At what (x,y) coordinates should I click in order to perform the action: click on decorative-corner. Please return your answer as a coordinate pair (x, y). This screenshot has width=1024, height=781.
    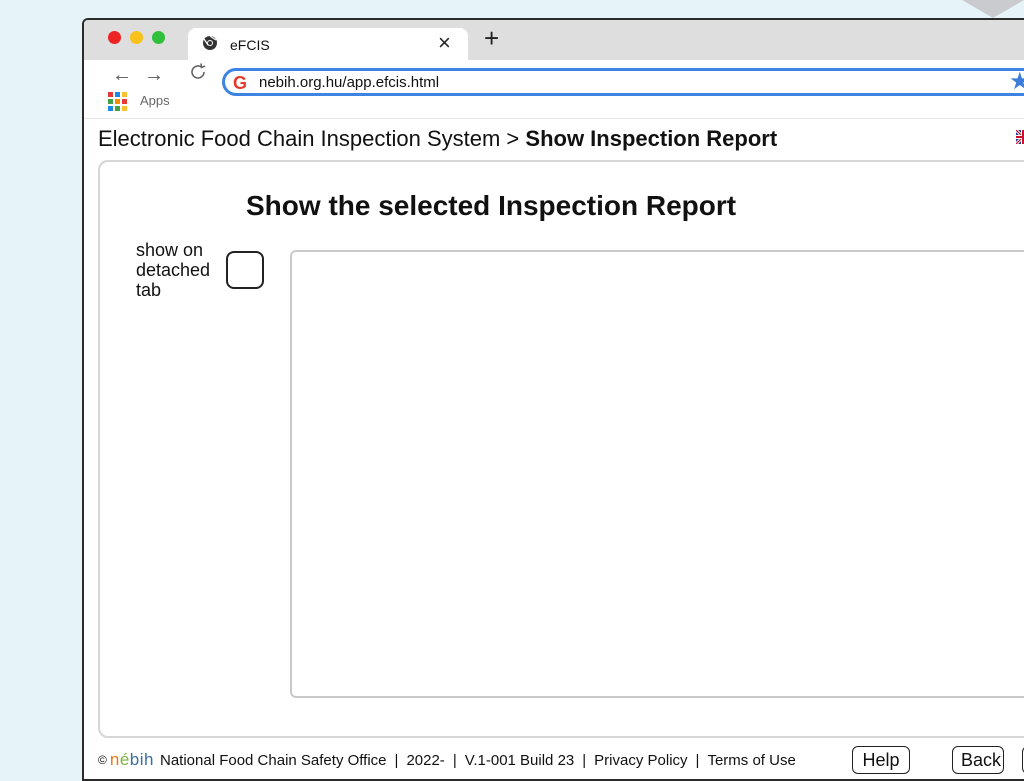
    Looking at the image, I should click on (993, 9).